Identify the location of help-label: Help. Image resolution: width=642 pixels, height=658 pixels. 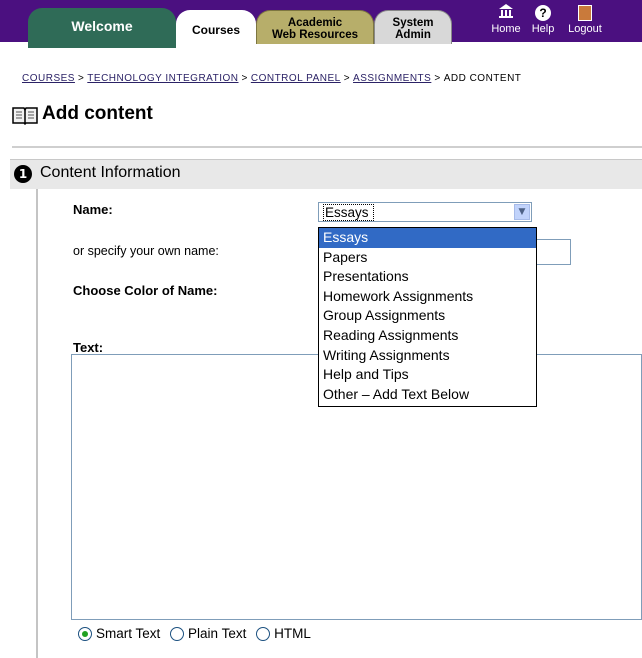
(543, 29).